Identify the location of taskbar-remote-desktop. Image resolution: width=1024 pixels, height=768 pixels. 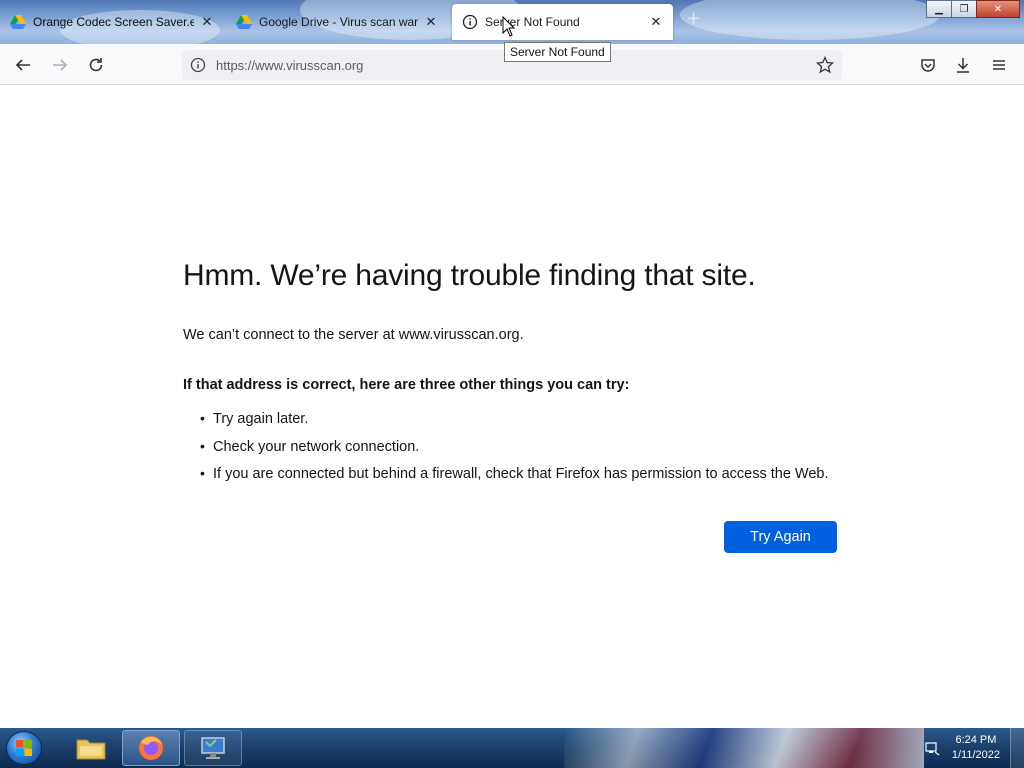
(213, 748).